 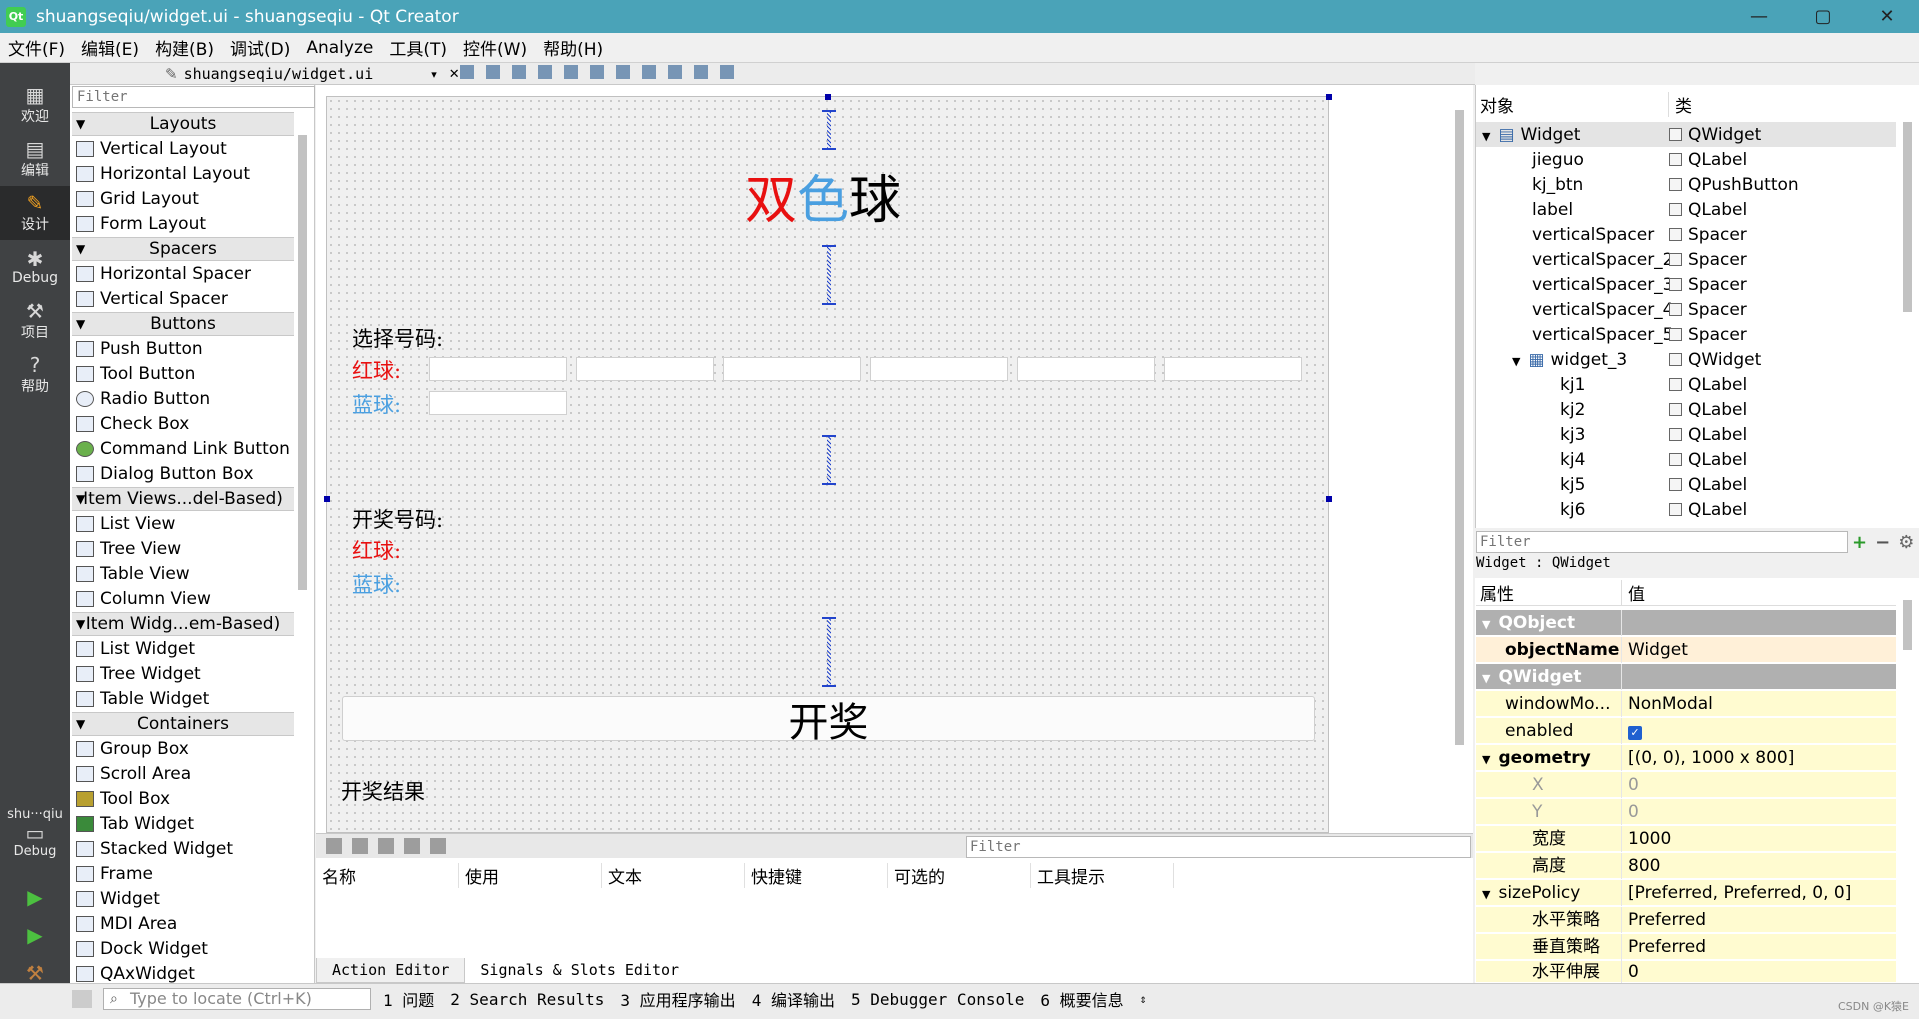 What do you see at coordinates (1686, 971) in the screenshot?
I see `property-row: 水平伸展 0` at bounding box center [1686, 971].